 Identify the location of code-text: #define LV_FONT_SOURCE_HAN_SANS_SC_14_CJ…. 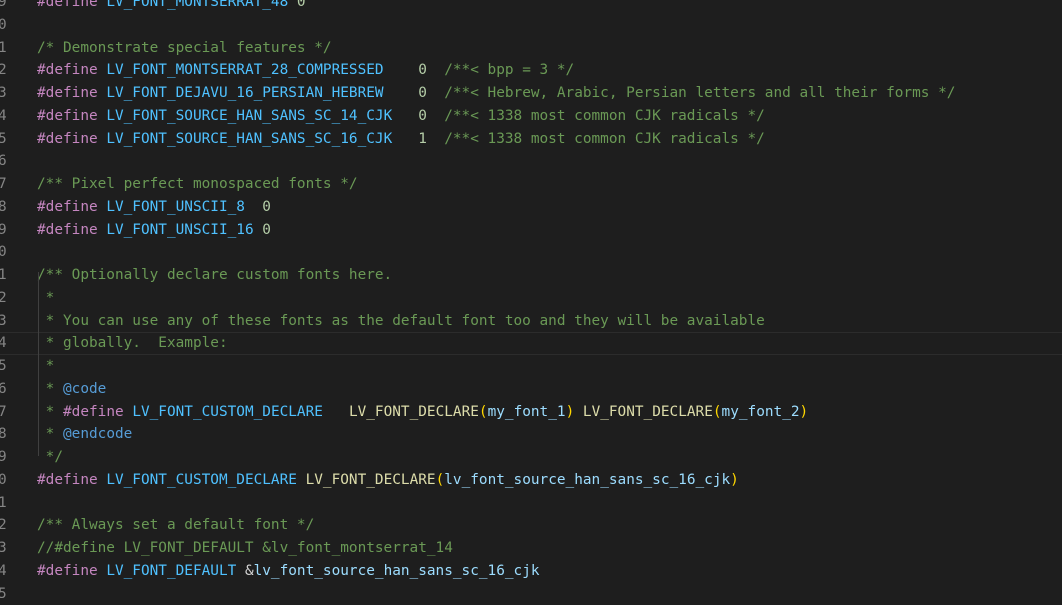
(401, 116).